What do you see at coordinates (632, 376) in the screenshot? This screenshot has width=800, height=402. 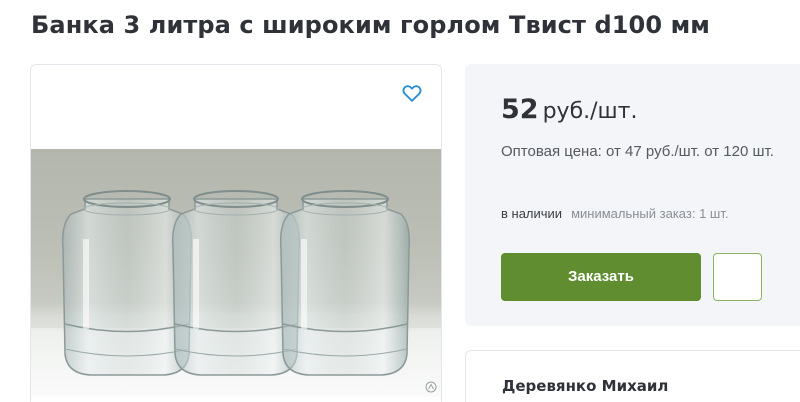 I see `seller-card: Деревянко Михаил` at bounding box center [632, 376].